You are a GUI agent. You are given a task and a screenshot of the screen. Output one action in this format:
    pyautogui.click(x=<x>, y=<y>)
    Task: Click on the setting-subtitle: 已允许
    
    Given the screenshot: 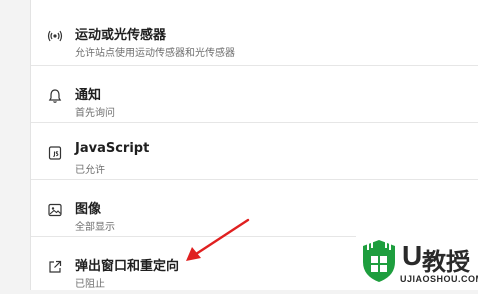 What is the action you would take?
    pyautogui.click(x=90, y=170)
    